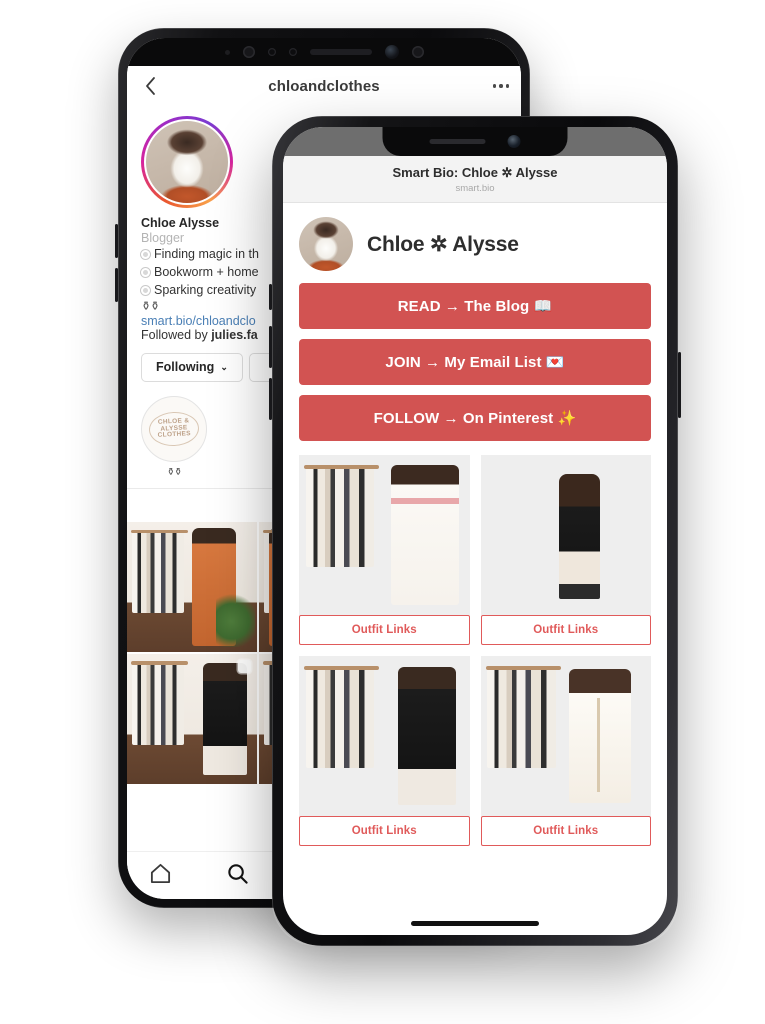  I want to click on home-icon, so click(160, 876).